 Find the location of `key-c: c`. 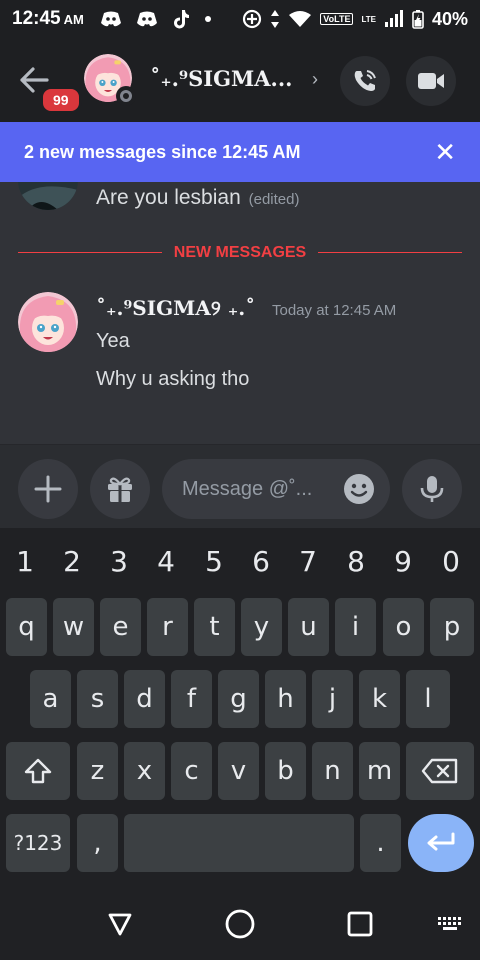

key-c: c is located at coordinates (191, 771).